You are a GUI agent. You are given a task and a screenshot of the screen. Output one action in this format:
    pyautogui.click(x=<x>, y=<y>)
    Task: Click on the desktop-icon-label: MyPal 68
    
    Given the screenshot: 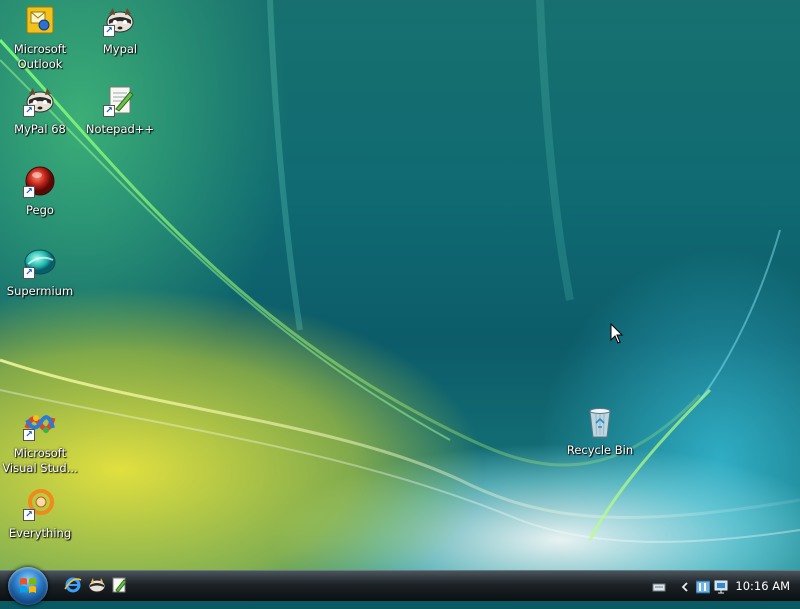 What is the action you would take?
    pyautogui.click(x=40, y=129)
    